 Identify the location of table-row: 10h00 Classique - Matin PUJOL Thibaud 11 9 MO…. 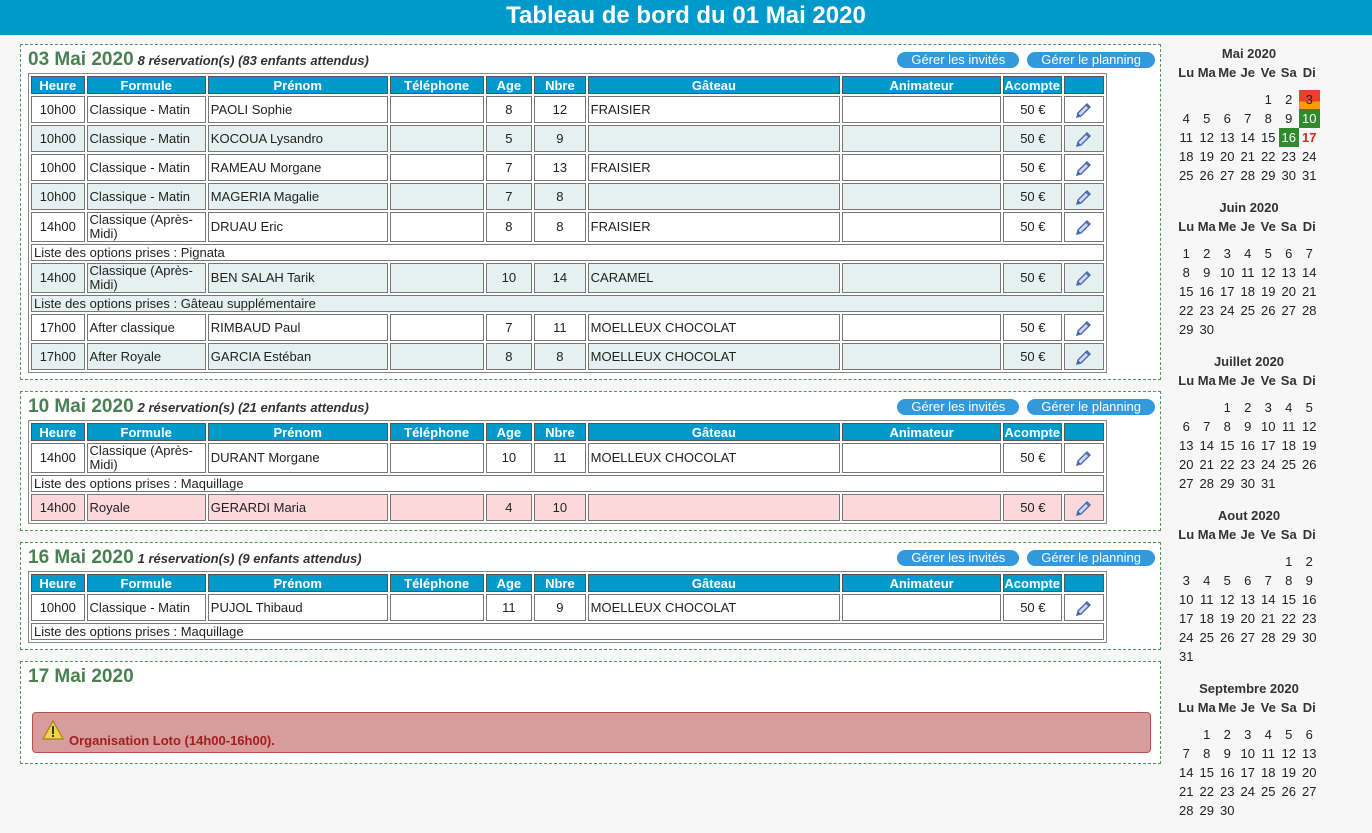
(567, 607).